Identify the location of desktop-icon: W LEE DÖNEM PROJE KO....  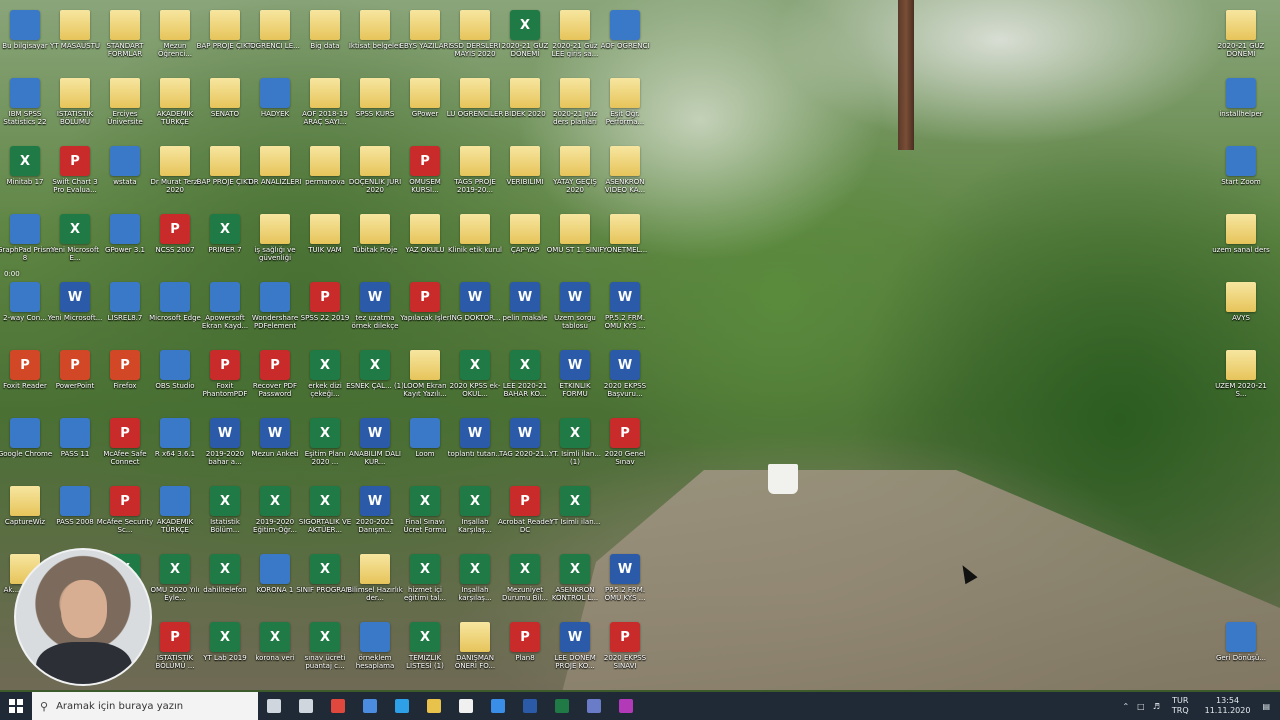
(575, 651).